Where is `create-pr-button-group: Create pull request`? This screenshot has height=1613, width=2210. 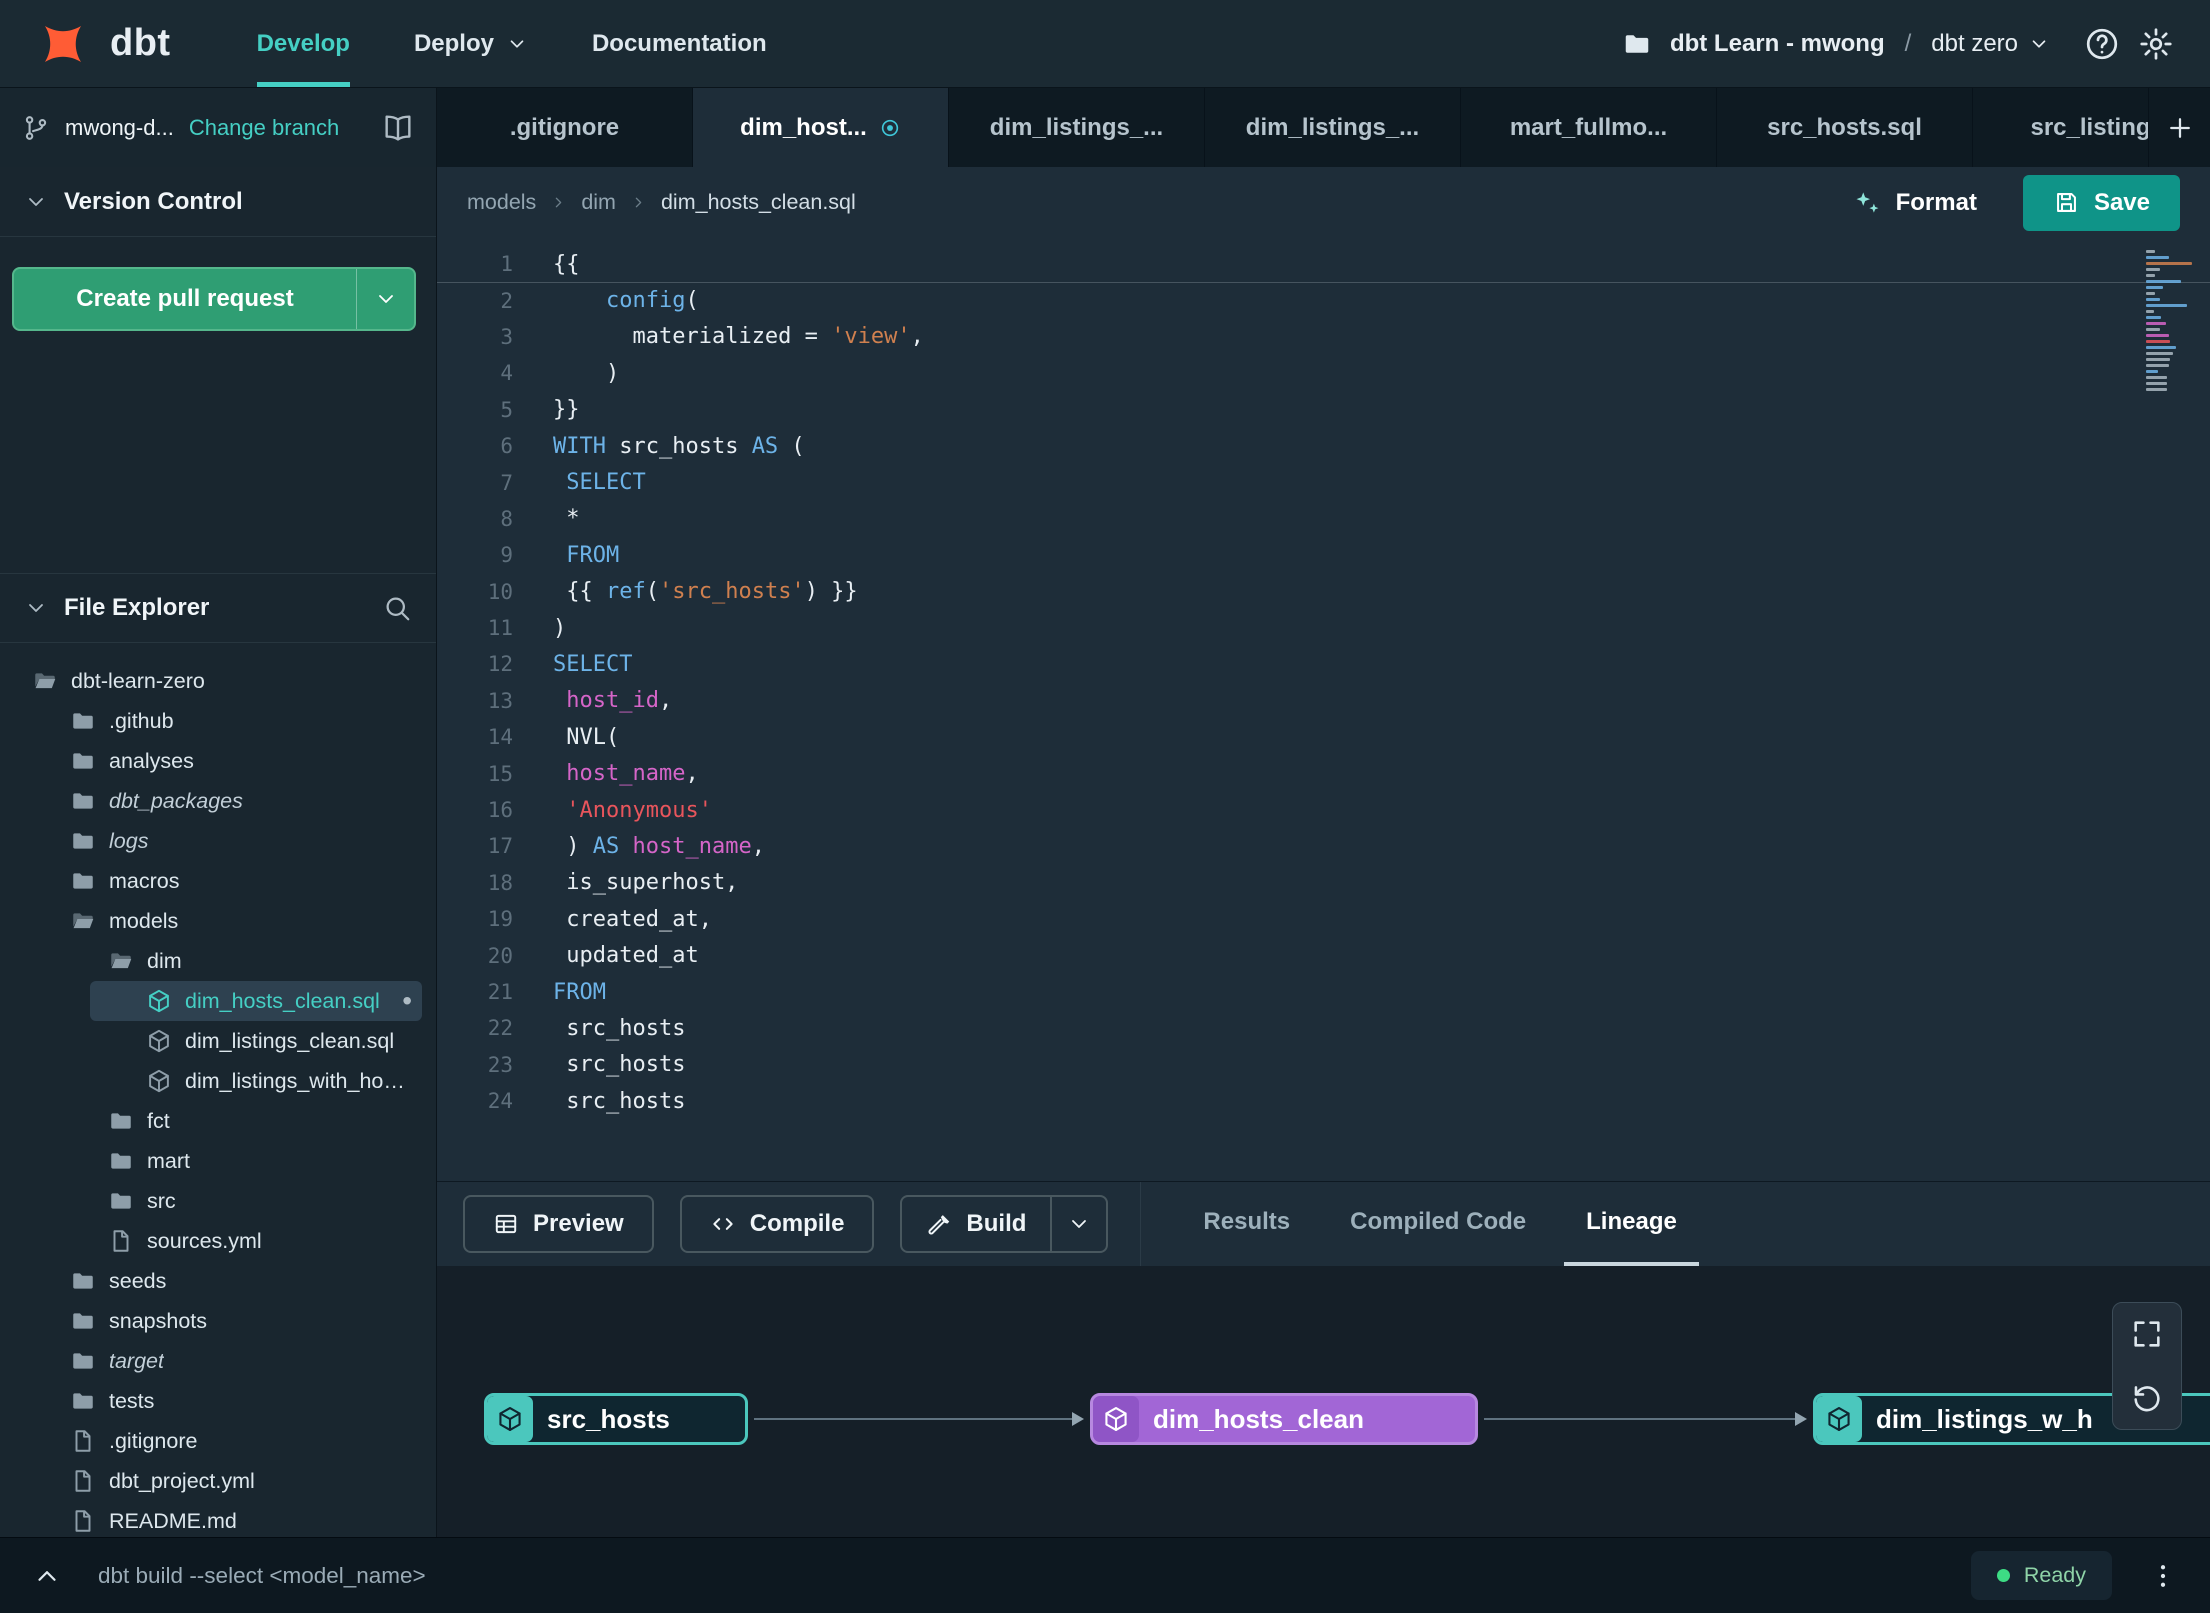 create-pr-button-group: Create pull request is located at coordinates (214, 299).